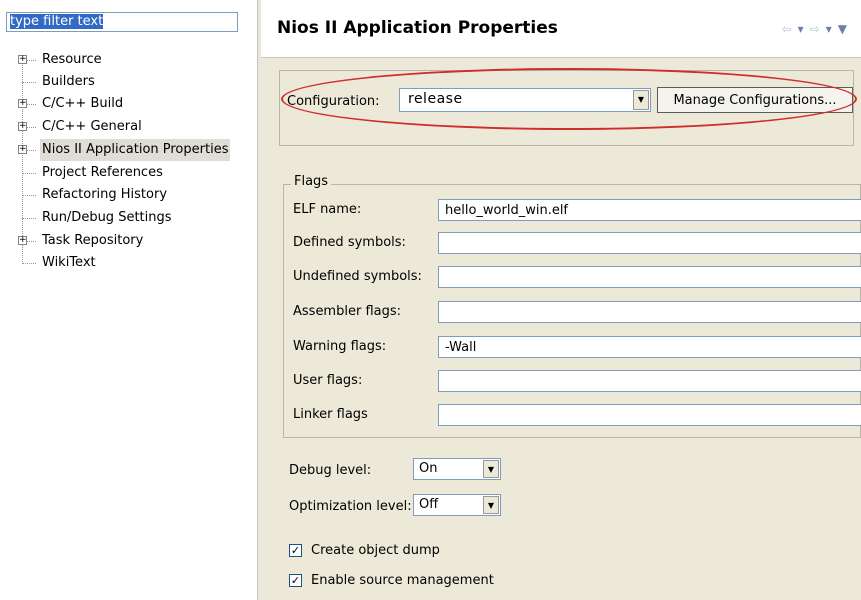 The image size is (861, 600). What do you see at coordinates (92, 126) in the screenshot?
I see `tree-item-label: C/C++ General` at bounding box center [92, 126].